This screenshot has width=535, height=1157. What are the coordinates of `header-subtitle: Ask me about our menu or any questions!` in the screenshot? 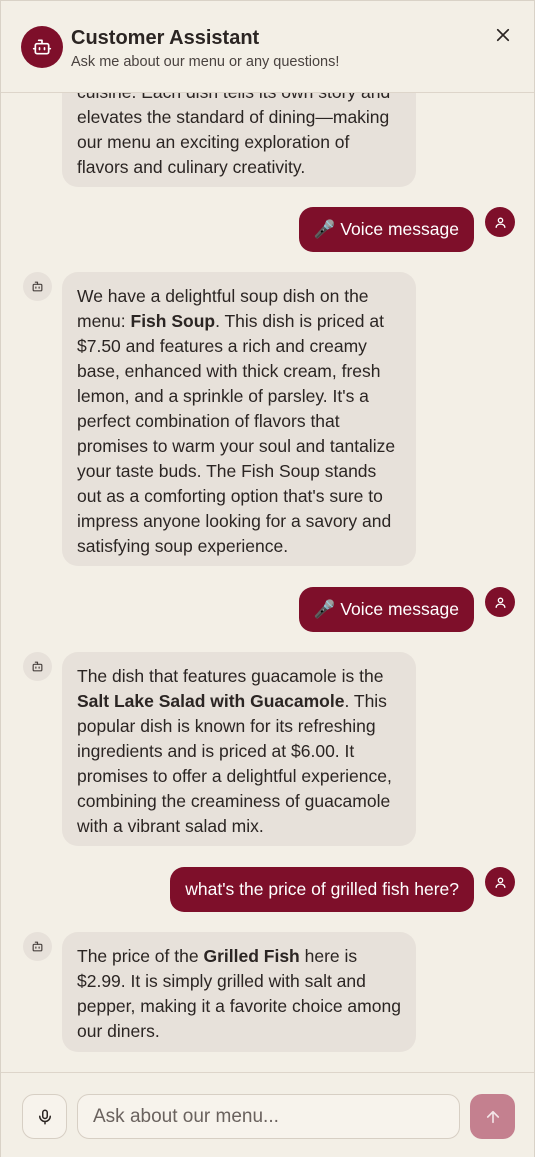 It's located at (205, 62).